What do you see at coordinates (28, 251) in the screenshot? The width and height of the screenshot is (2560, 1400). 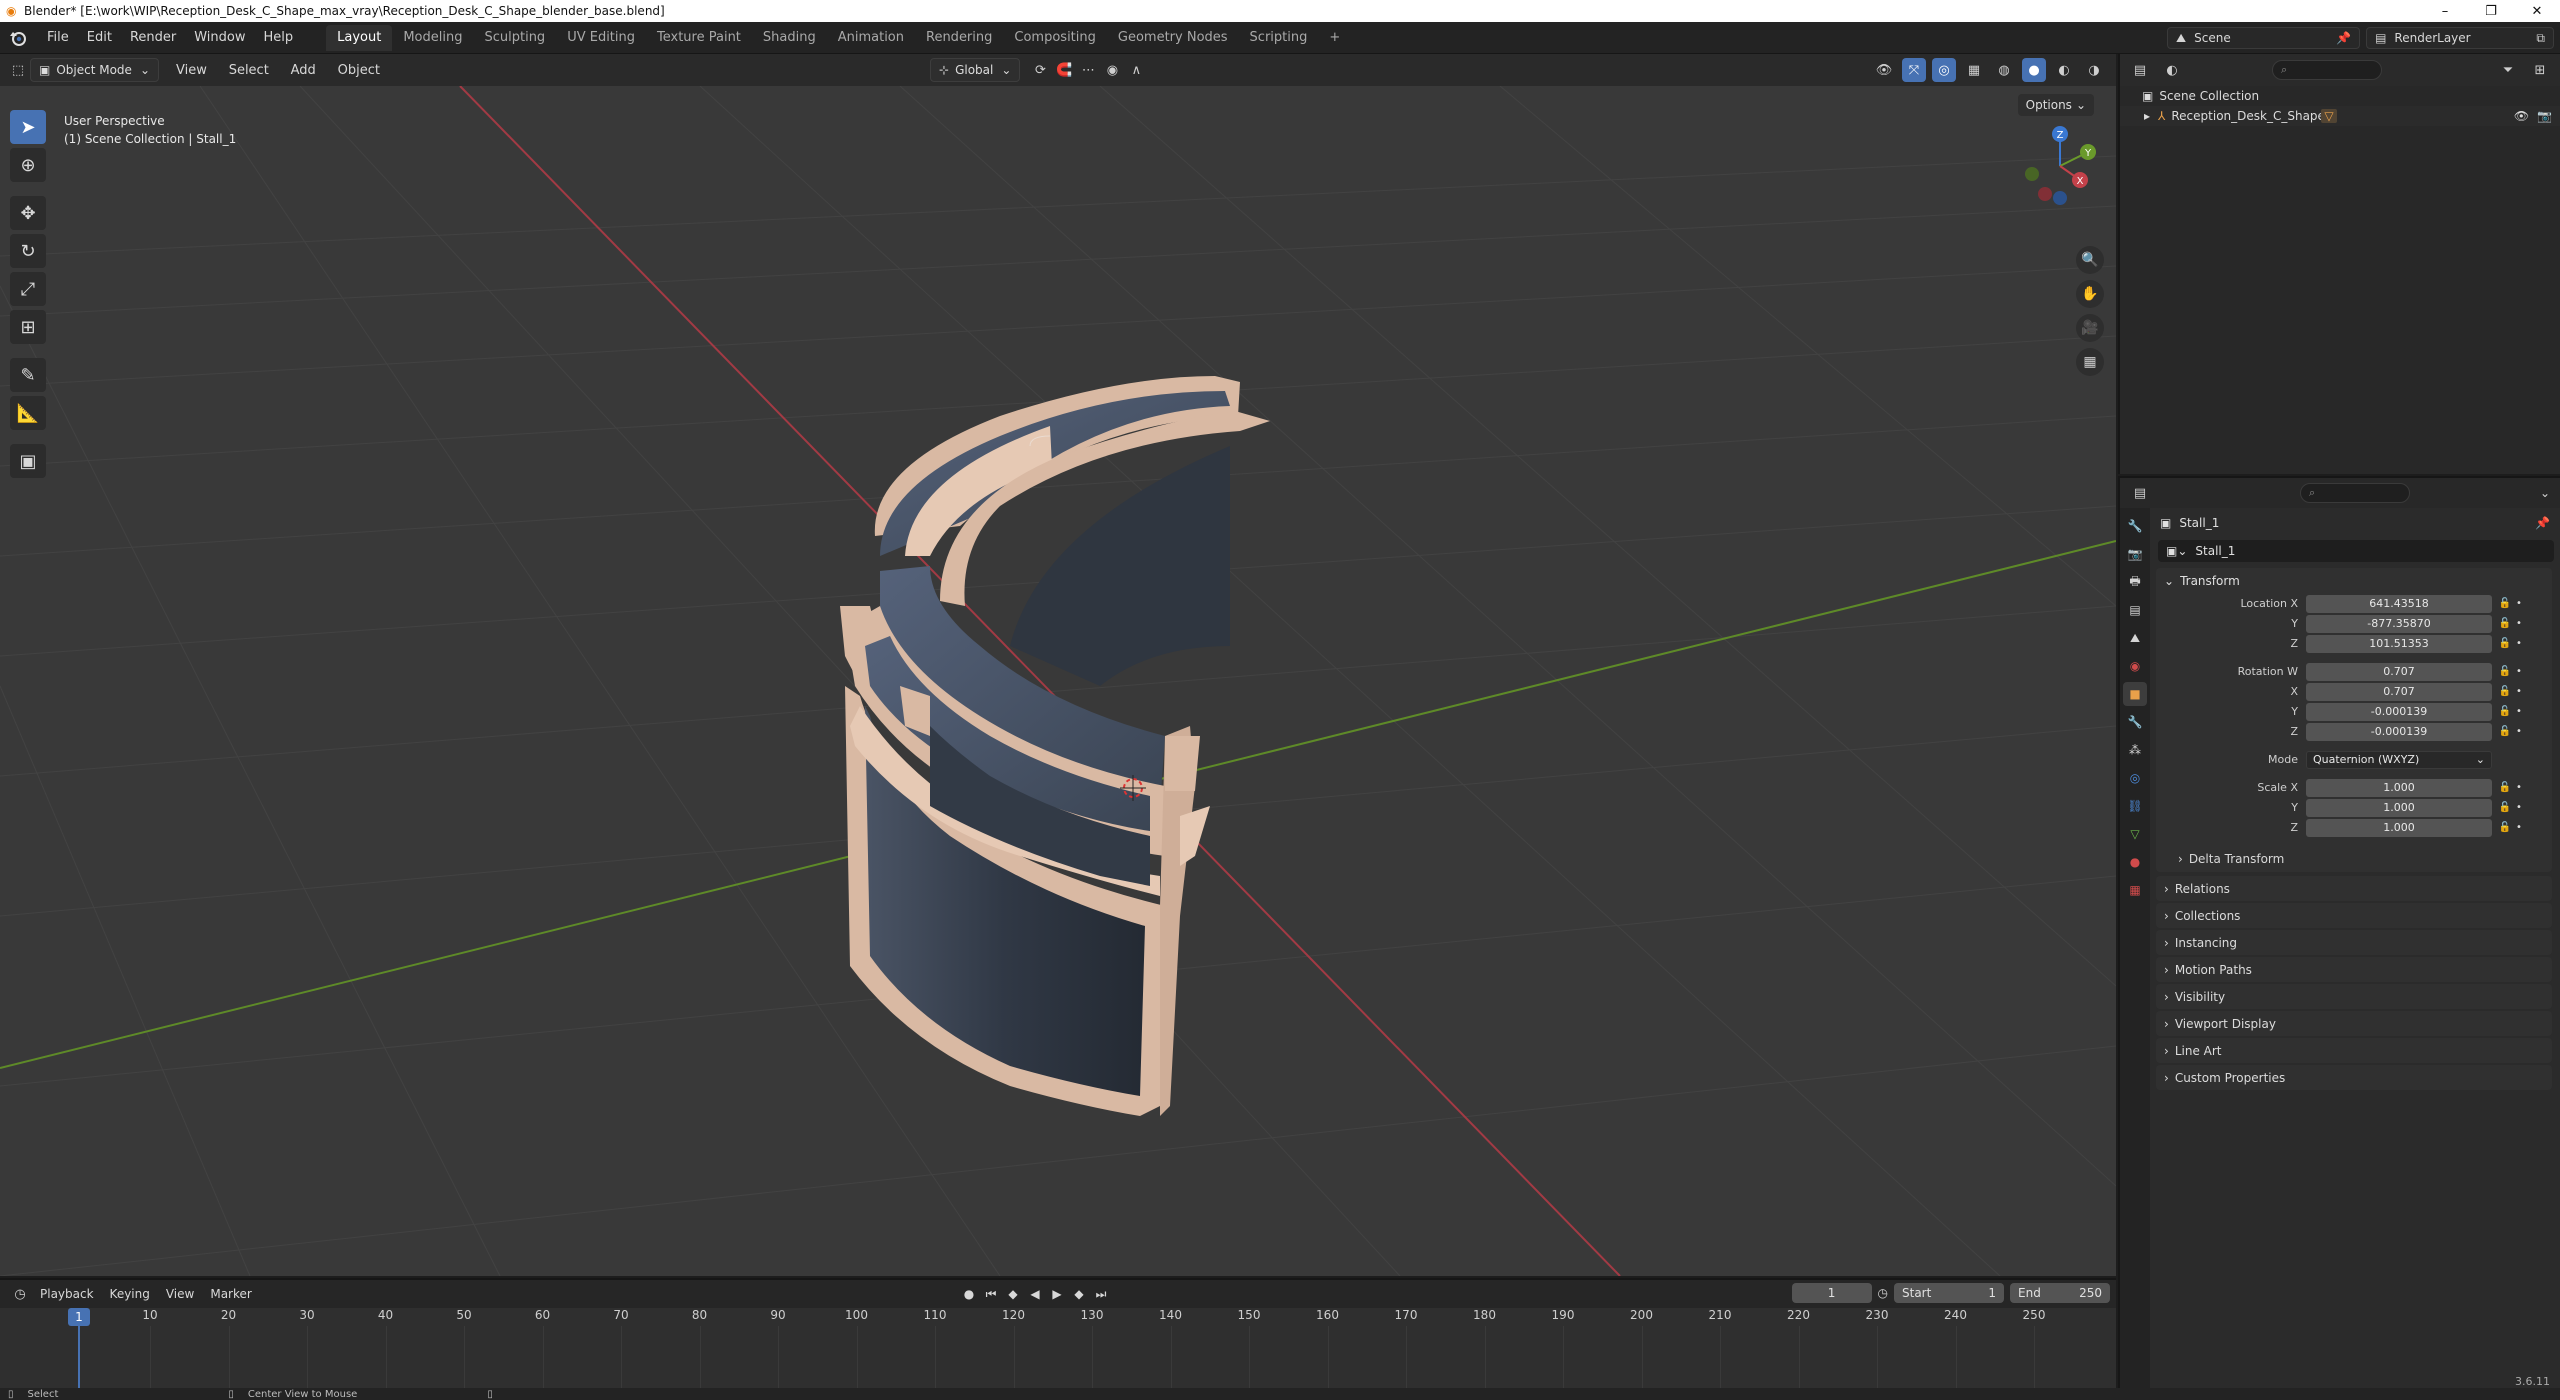 I see `rotate-tool-icon: ↻` at bounding box center [28, 251].